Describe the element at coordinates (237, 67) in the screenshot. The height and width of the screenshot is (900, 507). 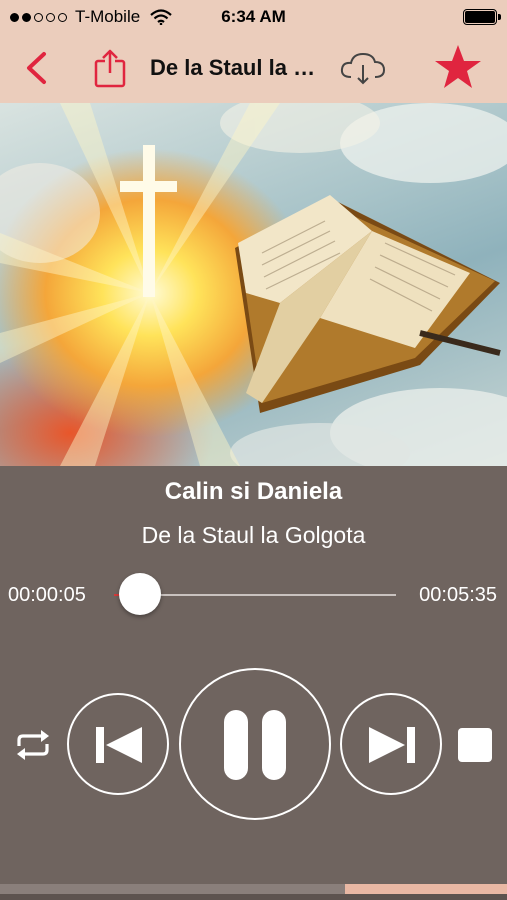
I see `page-title: De la Staul la Golgota` at that location.